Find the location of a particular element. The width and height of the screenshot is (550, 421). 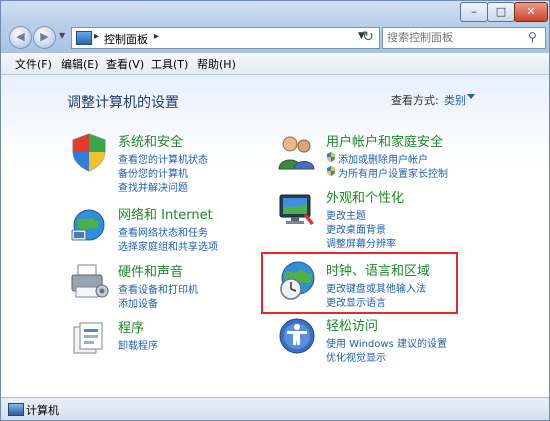

category-title: 硬件和声音 is located at coordinates (150, 270).